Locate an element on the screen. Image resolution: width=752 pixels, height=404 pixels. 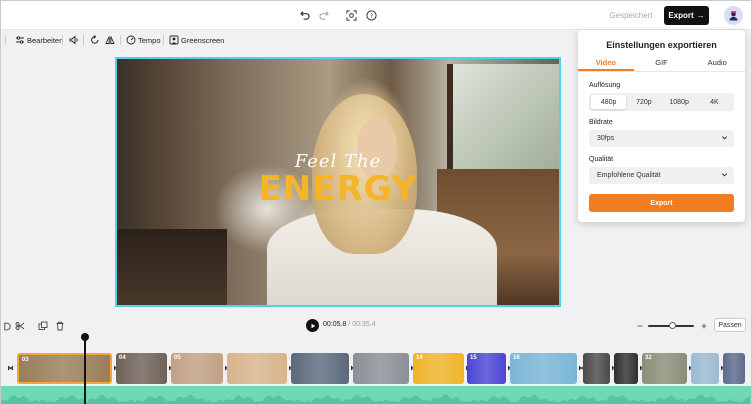
volume-button is located at coordinates (74, 40).